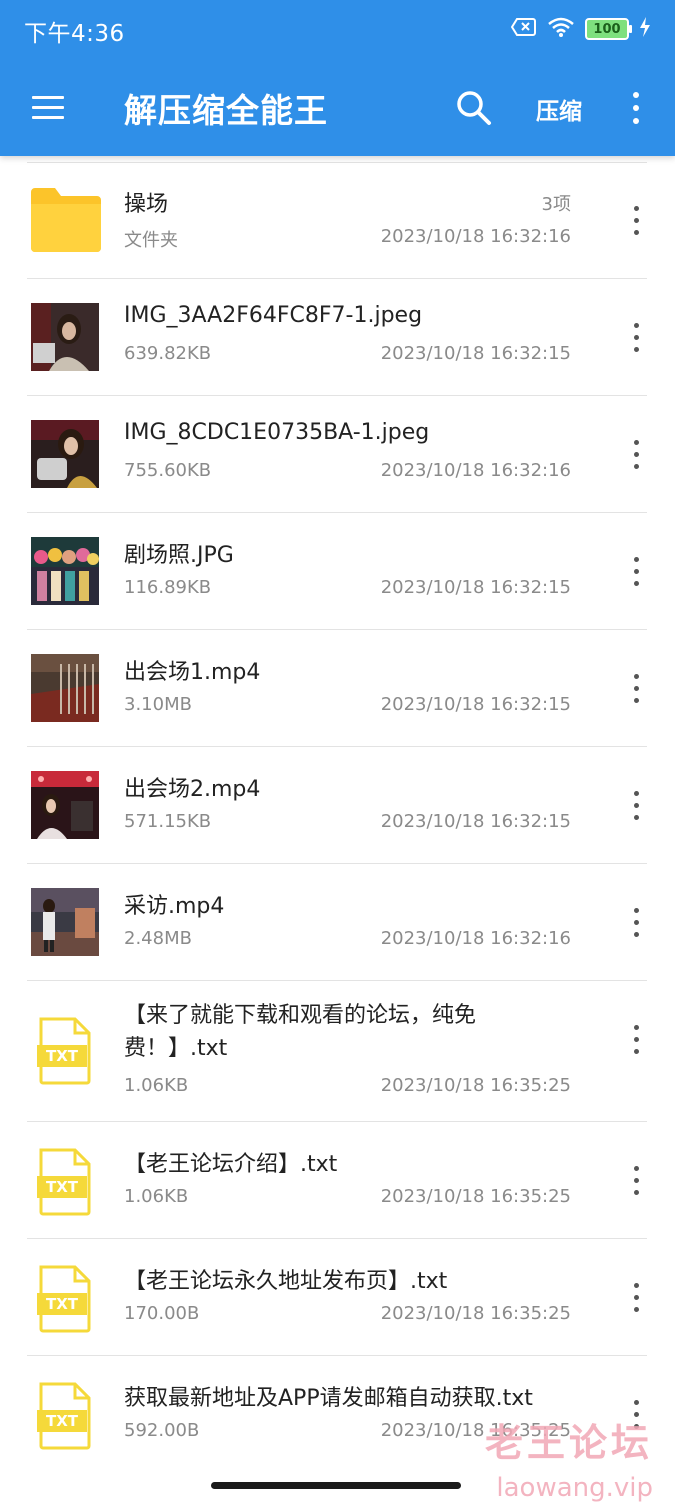 The width and height of the screenshot is (675, 1503). What do you see at coordinates (286, 1281) in the screenshot?
I see `file-name: 【老王论坛永久地址发布页】.txt` at bounding box center [286, 1281].